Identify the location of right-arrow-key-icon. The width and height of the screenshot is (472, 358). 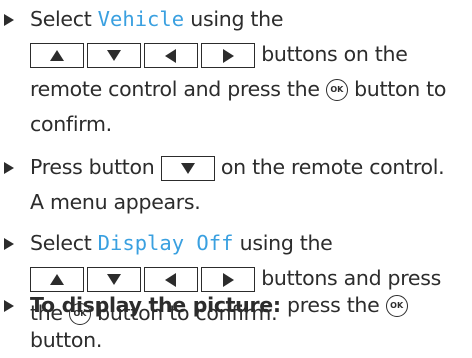
(228, 55).